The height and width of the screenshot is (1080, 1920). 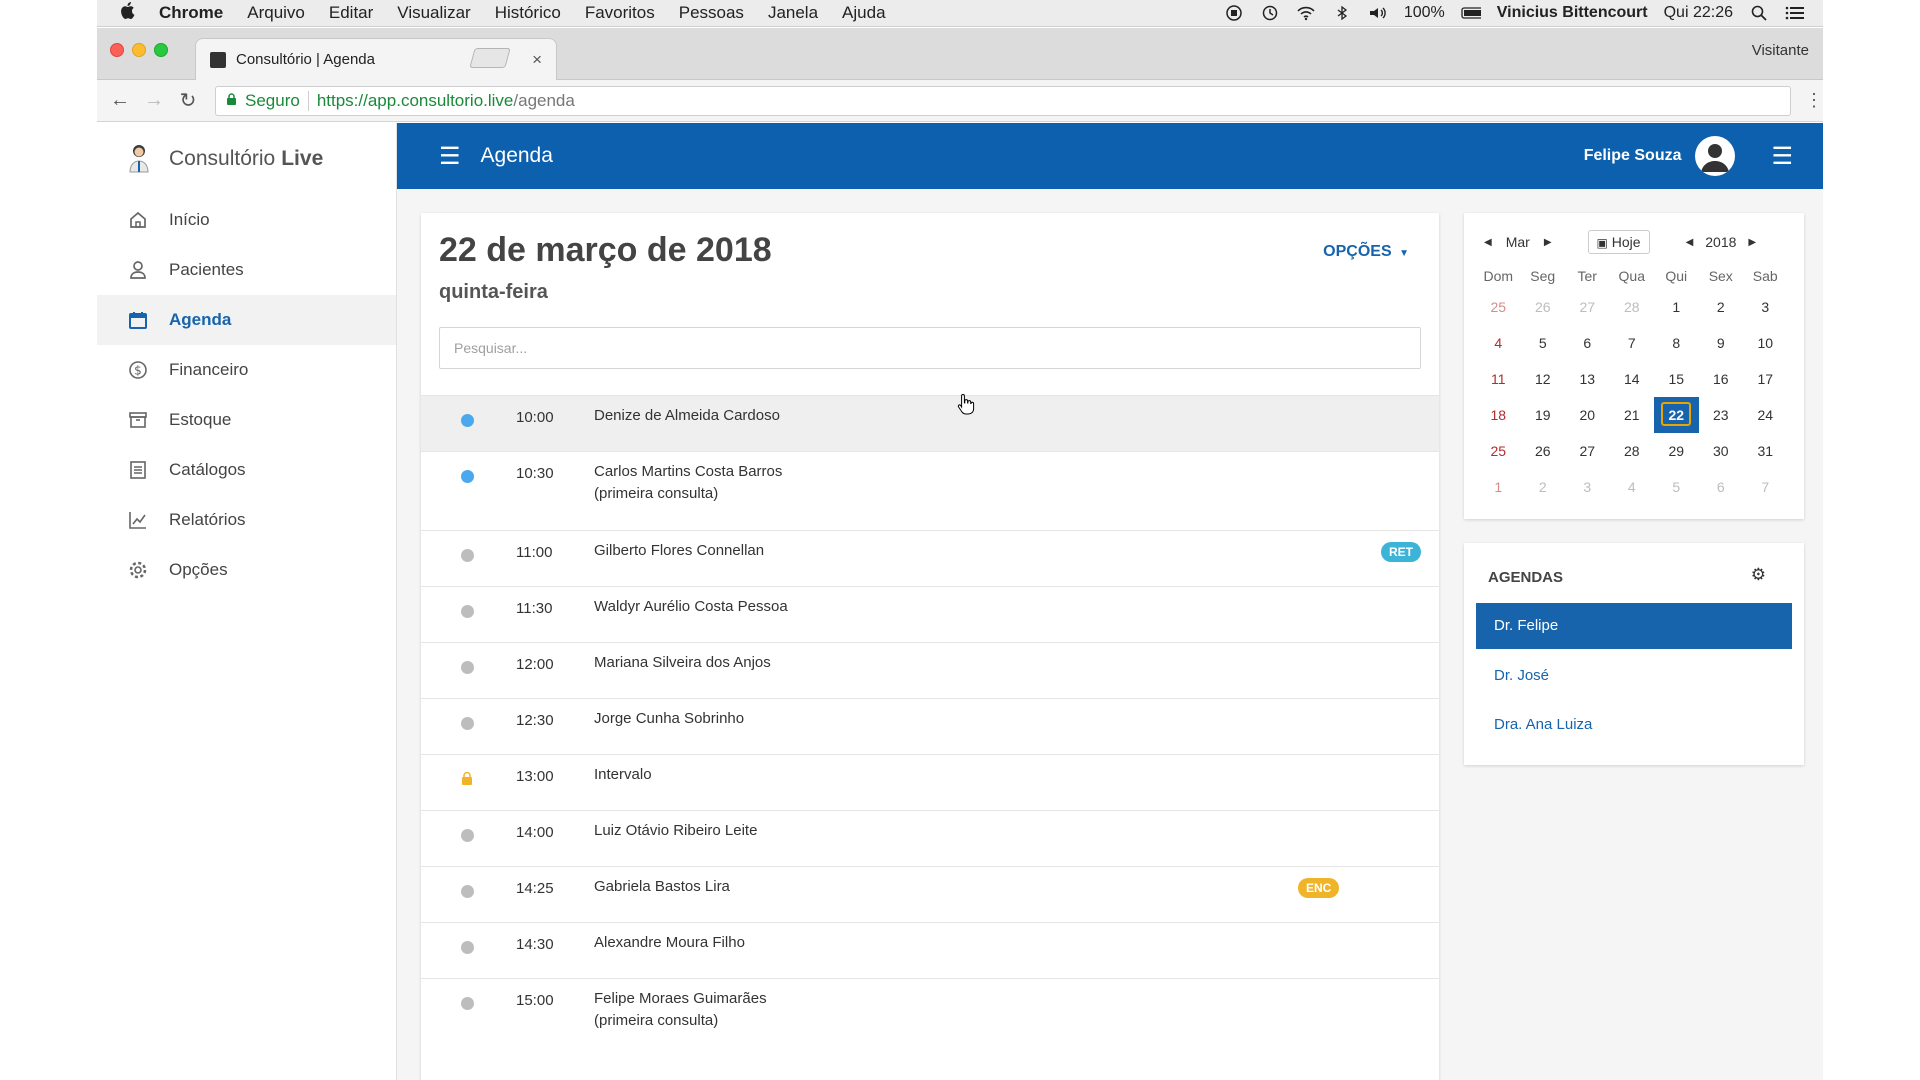 I want to click on agenda-item-dr-jose: Dr. José, so click(x=1634, y=676).